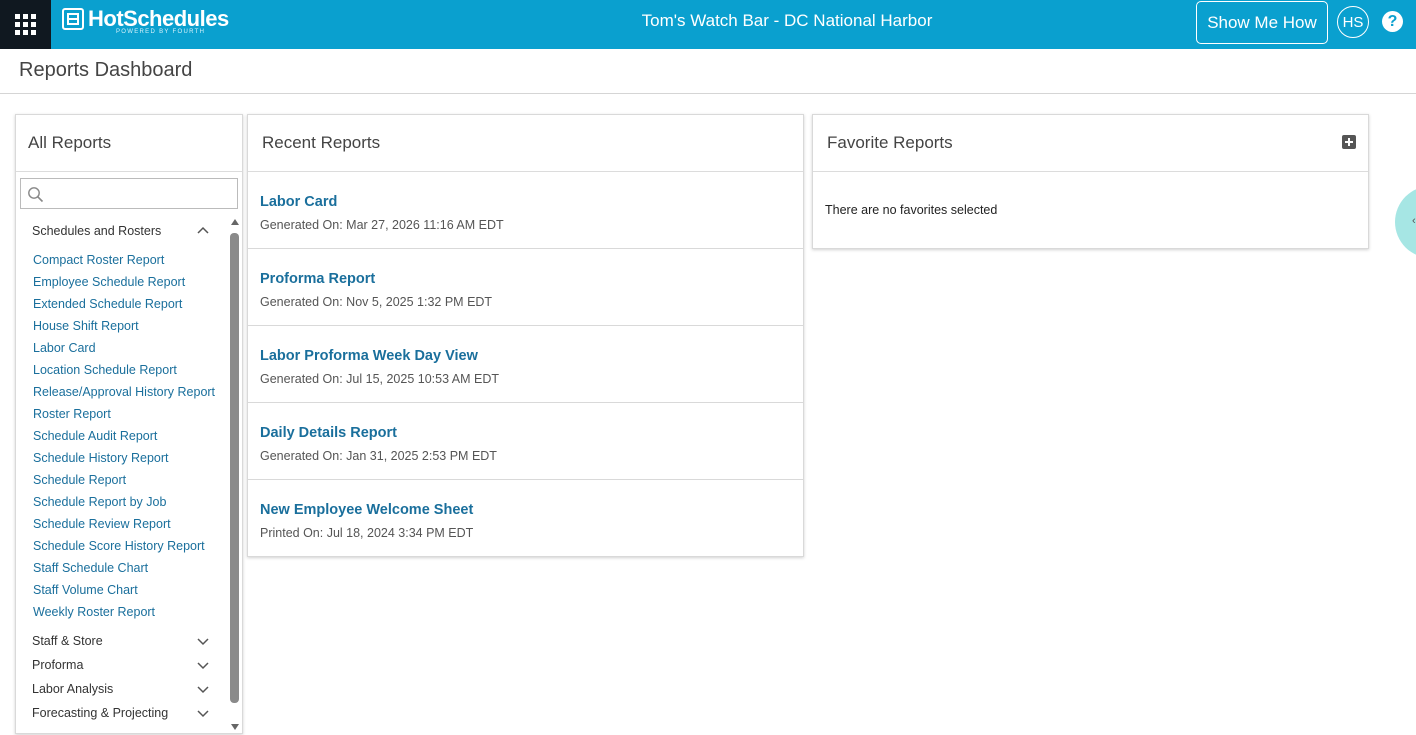 Image resolution: width=1416 pixels, height=735 pixels. What do you see at coordinates (73, 689) in the screenshot?
I see `category-label: Labor Analysis` at bounding box center [73, 689].